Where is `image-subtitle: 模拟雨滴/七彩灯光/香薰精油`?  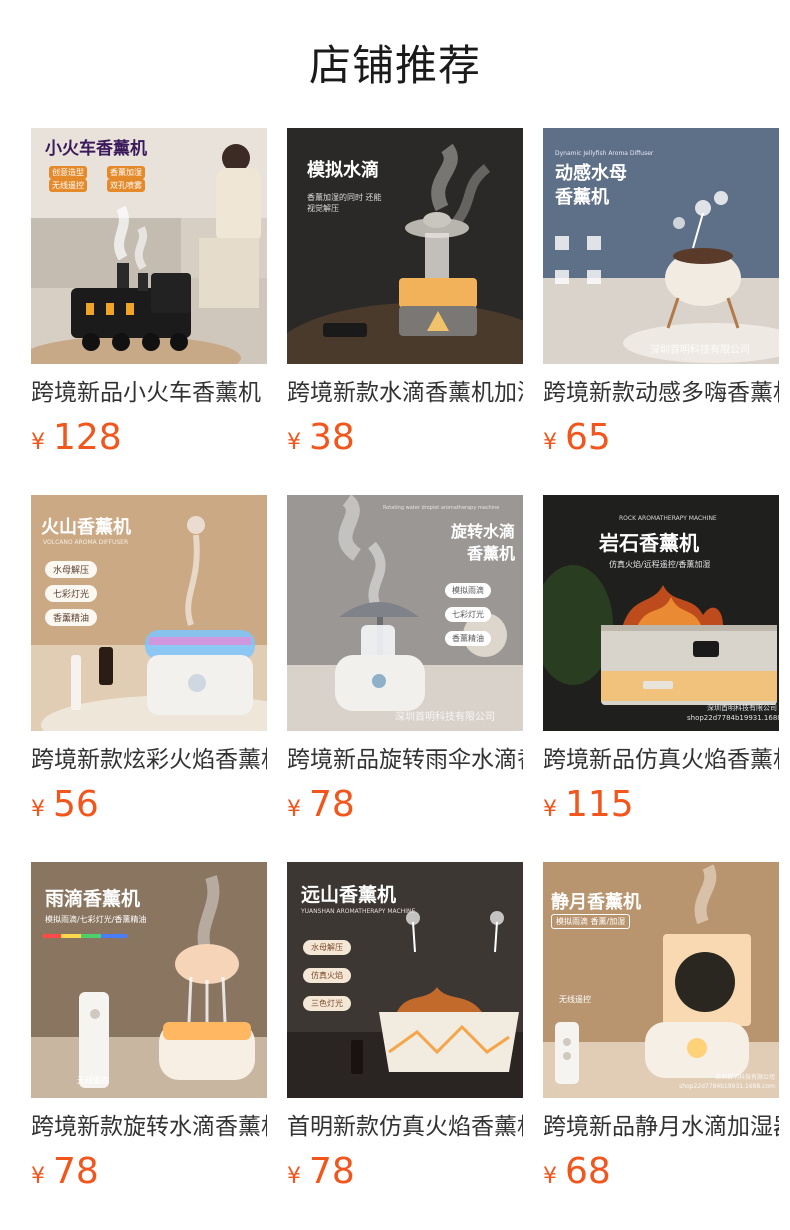 image-subtitle: 模拟雨滴/七彩灯光/香薰精油 is located at coordinates (96, 919).